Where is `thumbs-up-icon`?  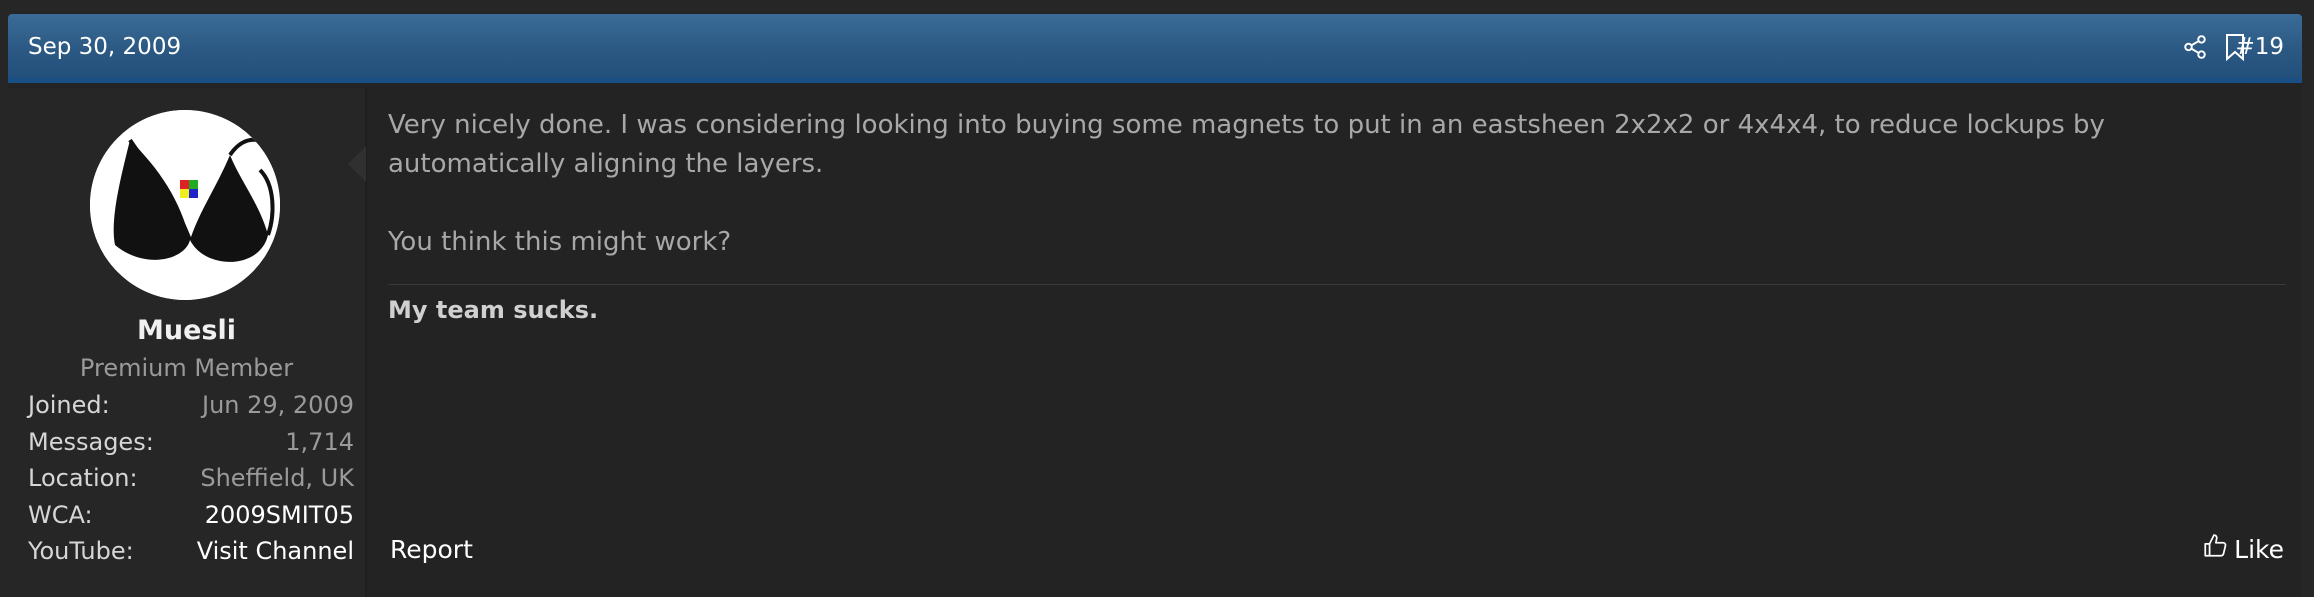
thumbs-up-icon is located at coordinates (2215, 549).